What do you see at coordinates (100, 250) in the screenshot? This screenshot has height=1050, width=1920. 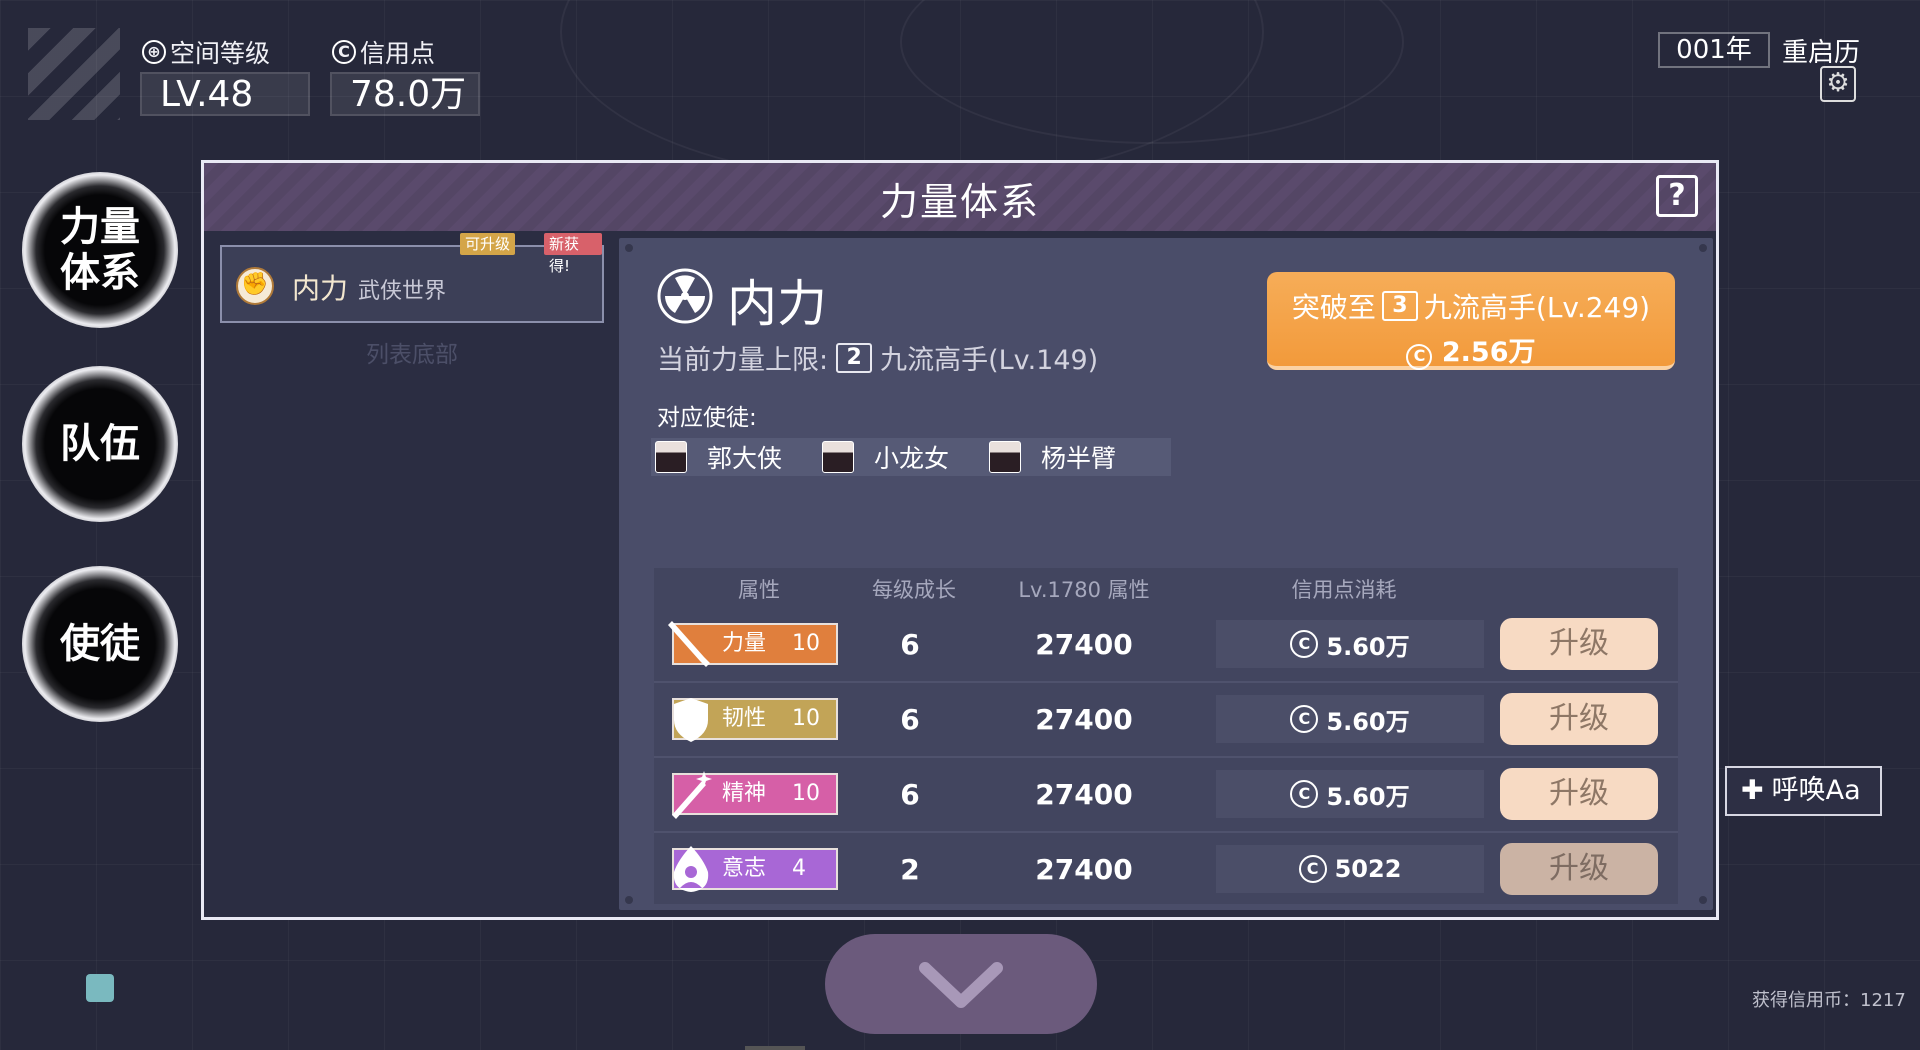 I see `nav-power-system: 力量 体系` at bounding box center [100, 250].